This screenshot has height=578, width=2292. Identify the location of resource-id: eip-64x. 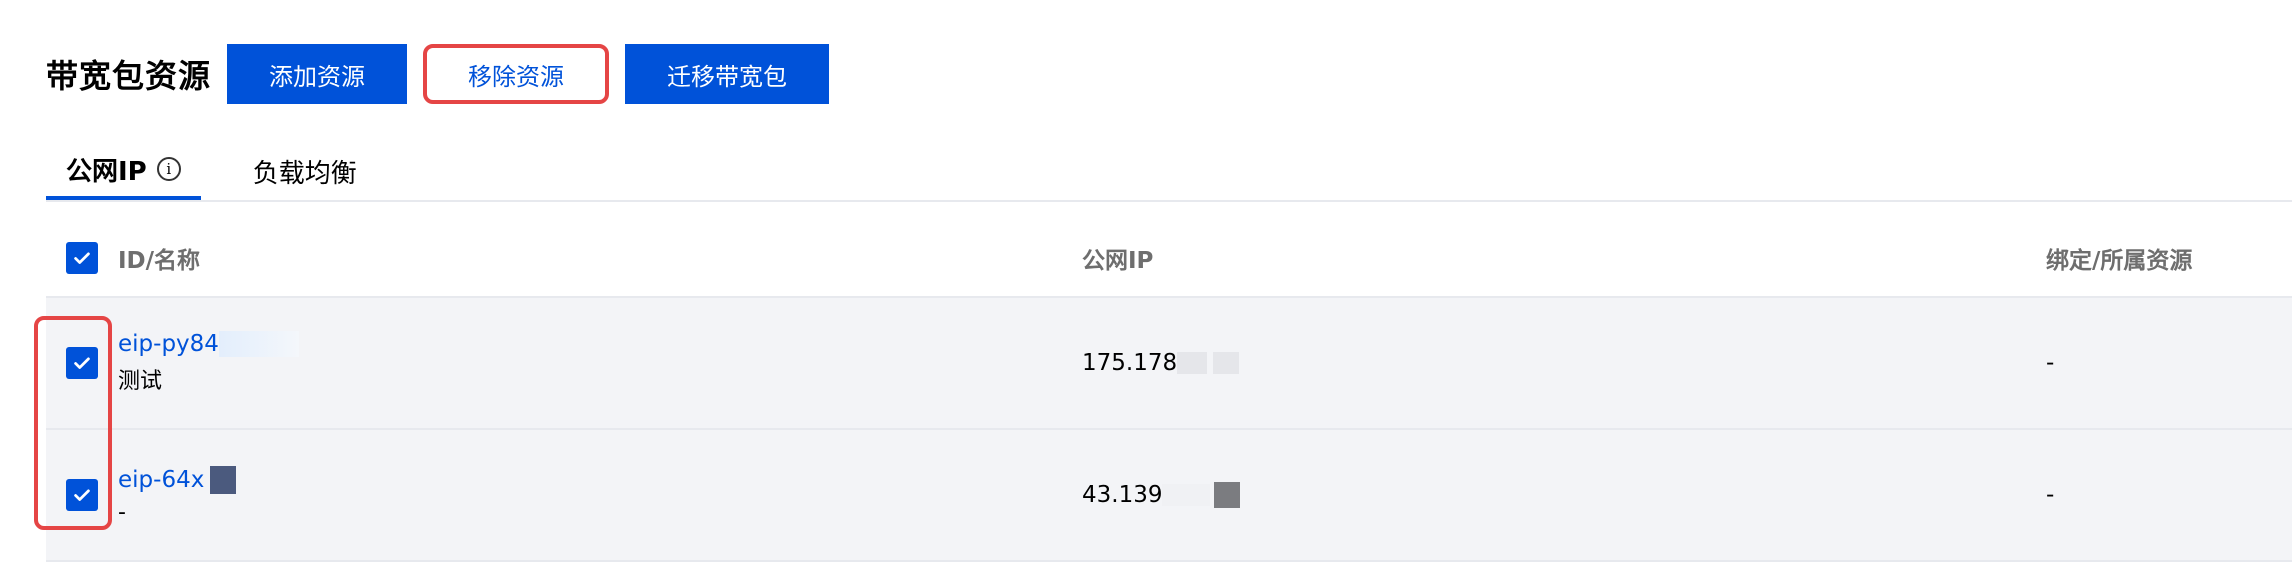
(161, 479).